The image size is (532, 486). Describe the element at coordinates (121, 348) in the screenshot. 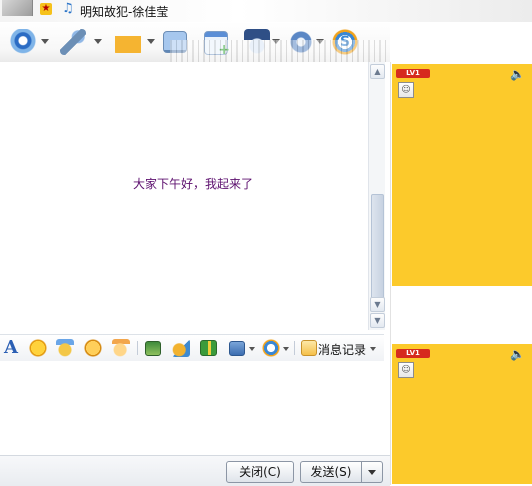

I see `shake-icon` at that location.